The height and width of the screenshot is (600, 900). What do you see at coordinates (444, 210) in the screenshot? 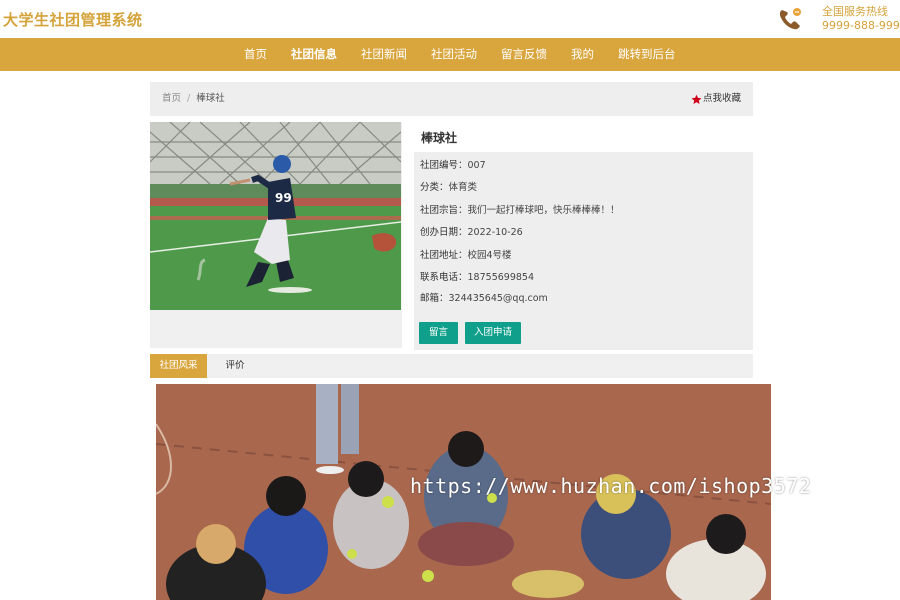
I see `info-label: 社团宗旨：` at bounding box center [444, 210].